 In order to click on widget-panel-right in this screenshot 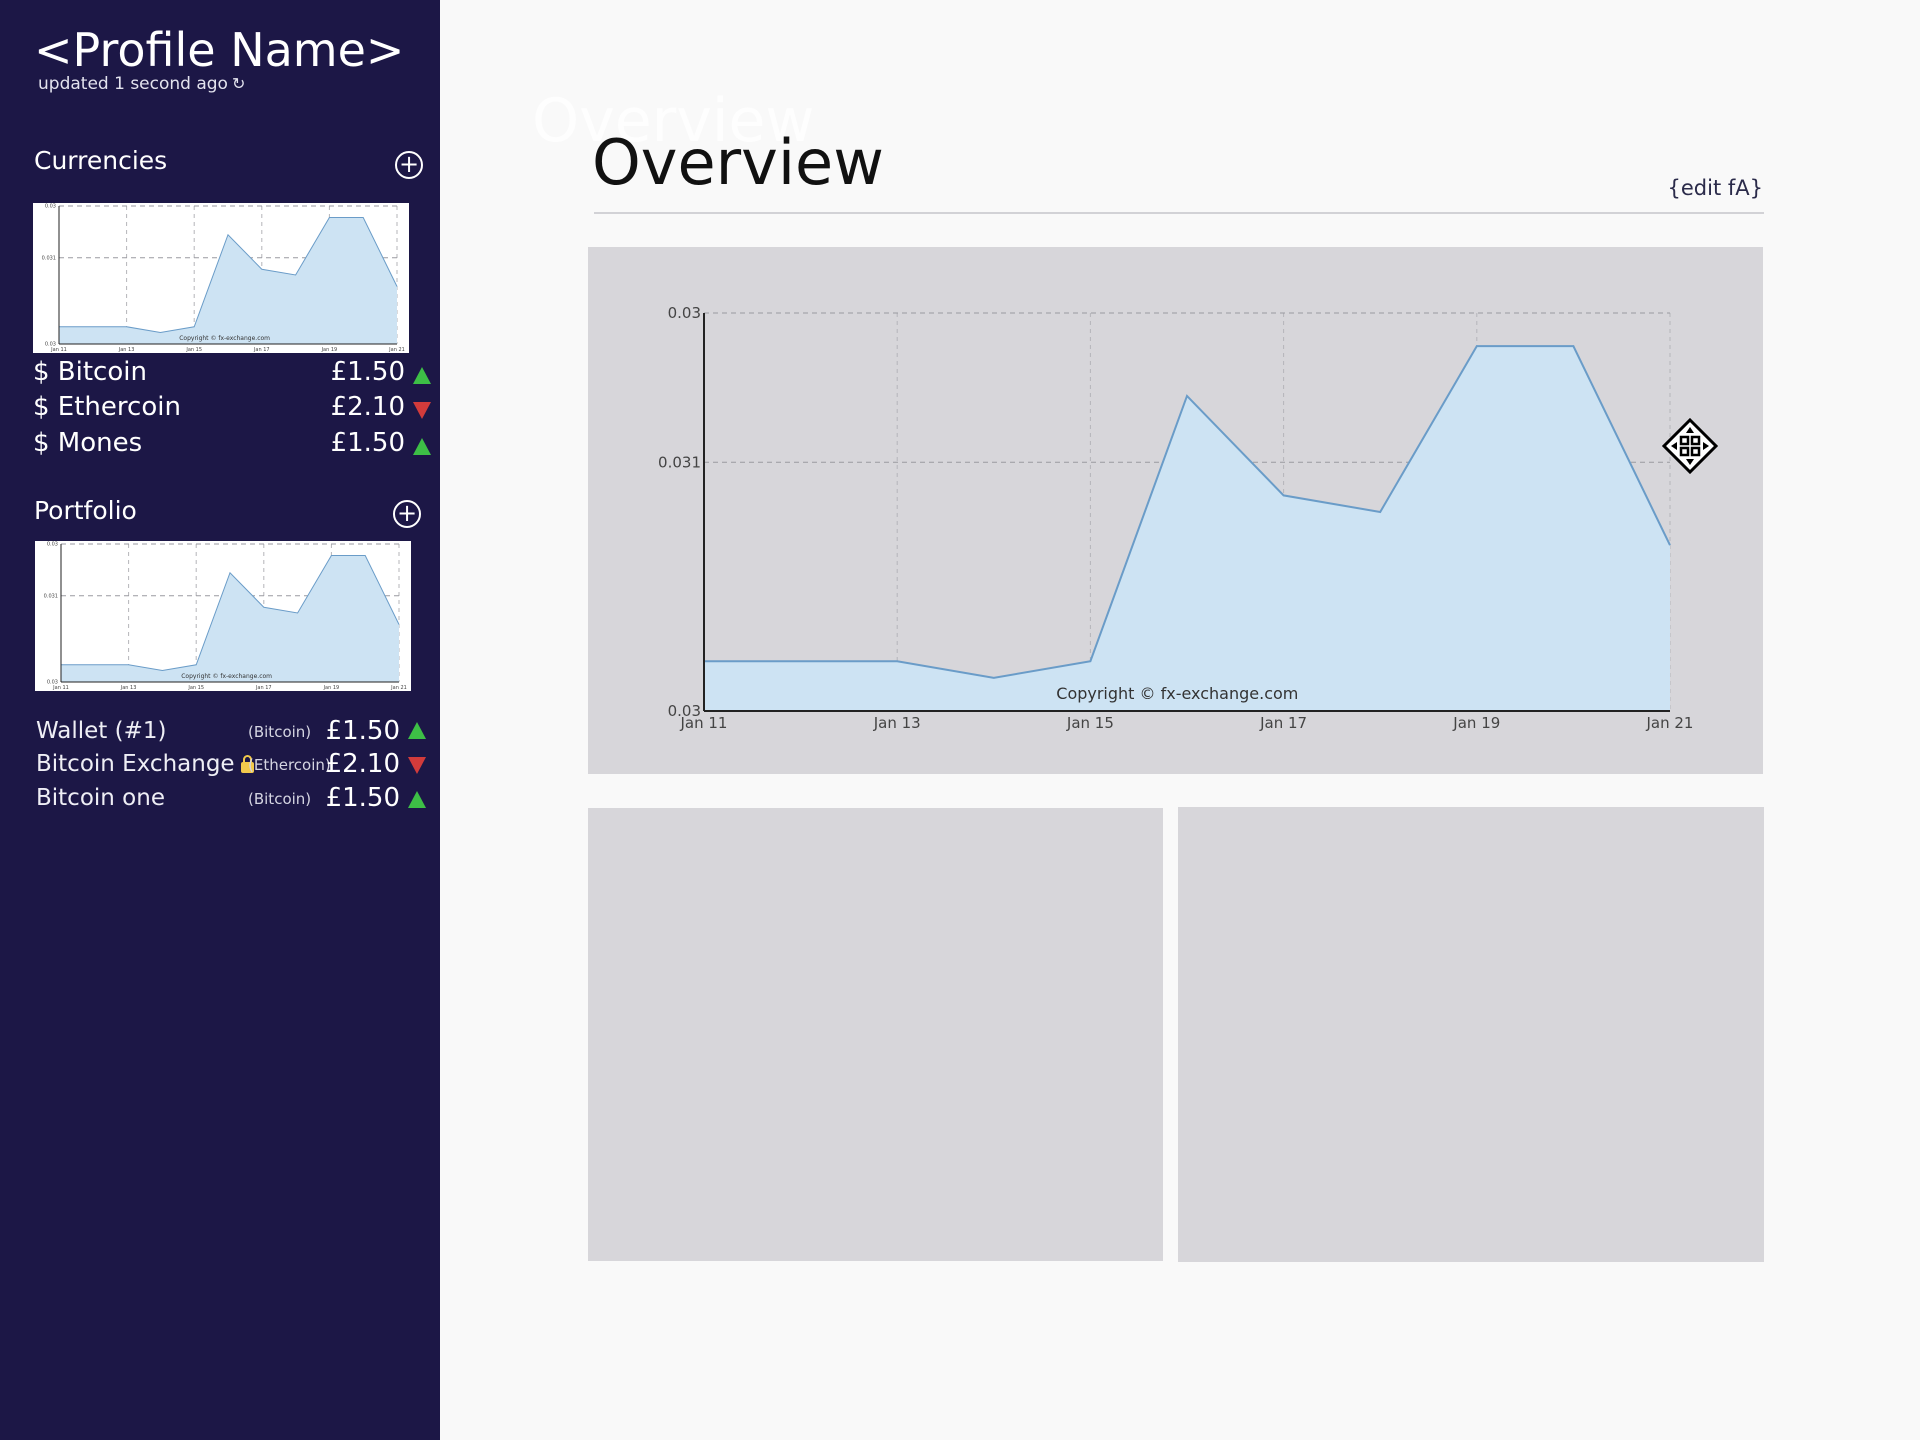, I will do `click(1471, 1034)`.